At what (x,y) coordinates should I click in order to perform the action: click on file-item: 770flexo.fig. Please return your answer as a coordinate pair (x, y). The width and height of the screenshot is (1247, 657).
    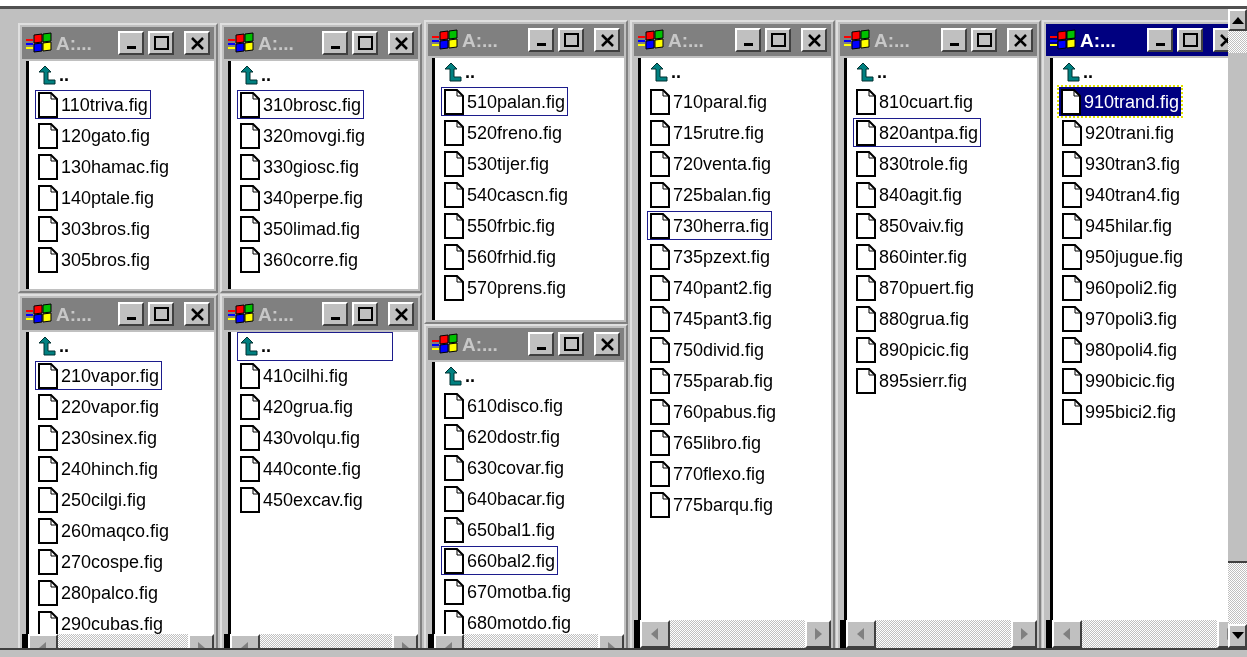
    Looking at the image, I should click on (708, 473).